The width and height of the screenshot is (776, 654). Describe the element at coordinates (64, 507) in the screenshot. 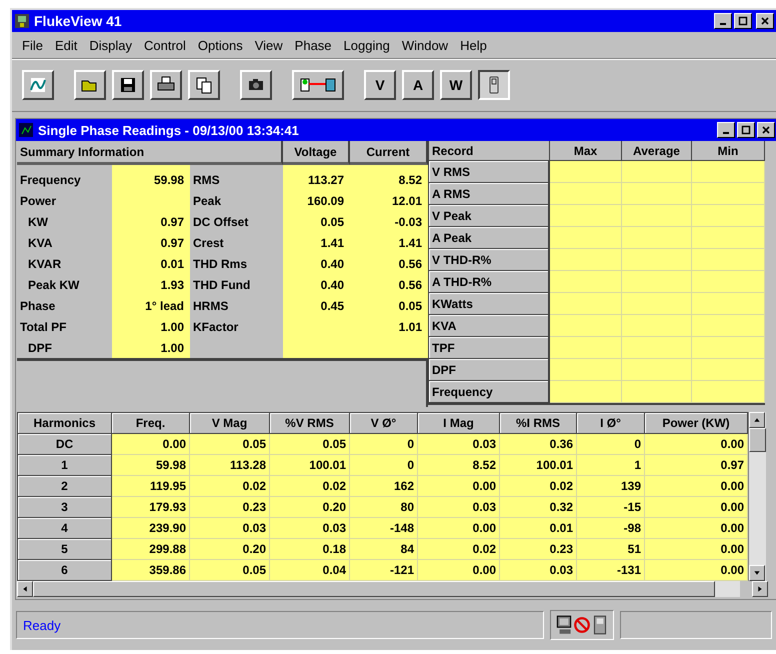

I see `row-header: 3` at that location.